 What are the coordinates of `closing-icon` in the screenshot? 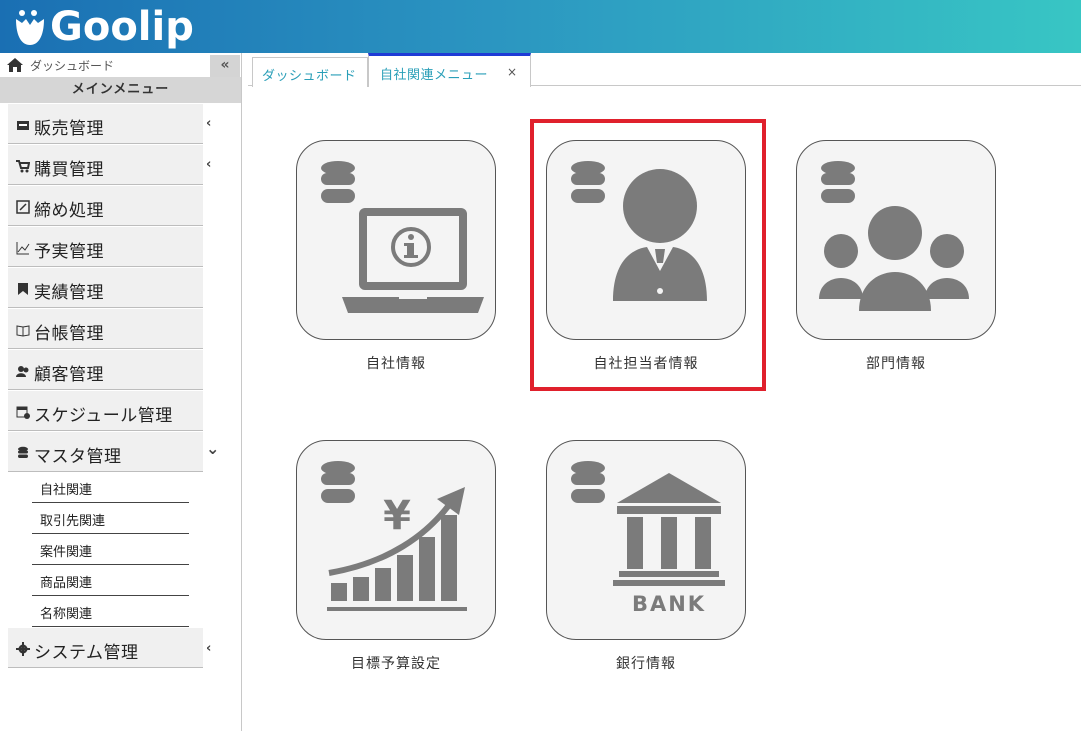 It's located at (23, 206).